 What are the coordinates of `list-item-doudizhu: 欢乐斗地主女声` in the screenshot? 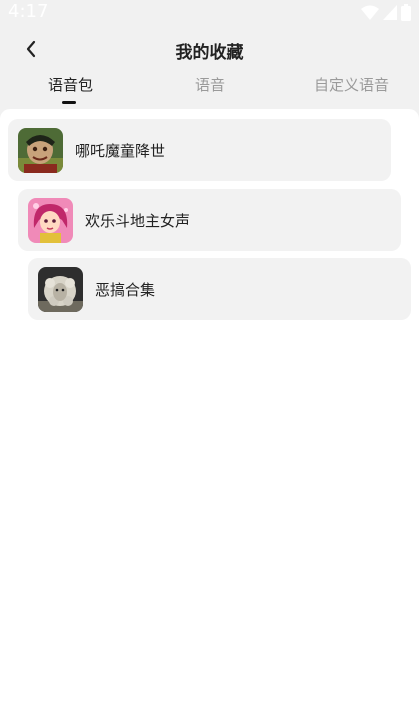 It's located at (209, 220).